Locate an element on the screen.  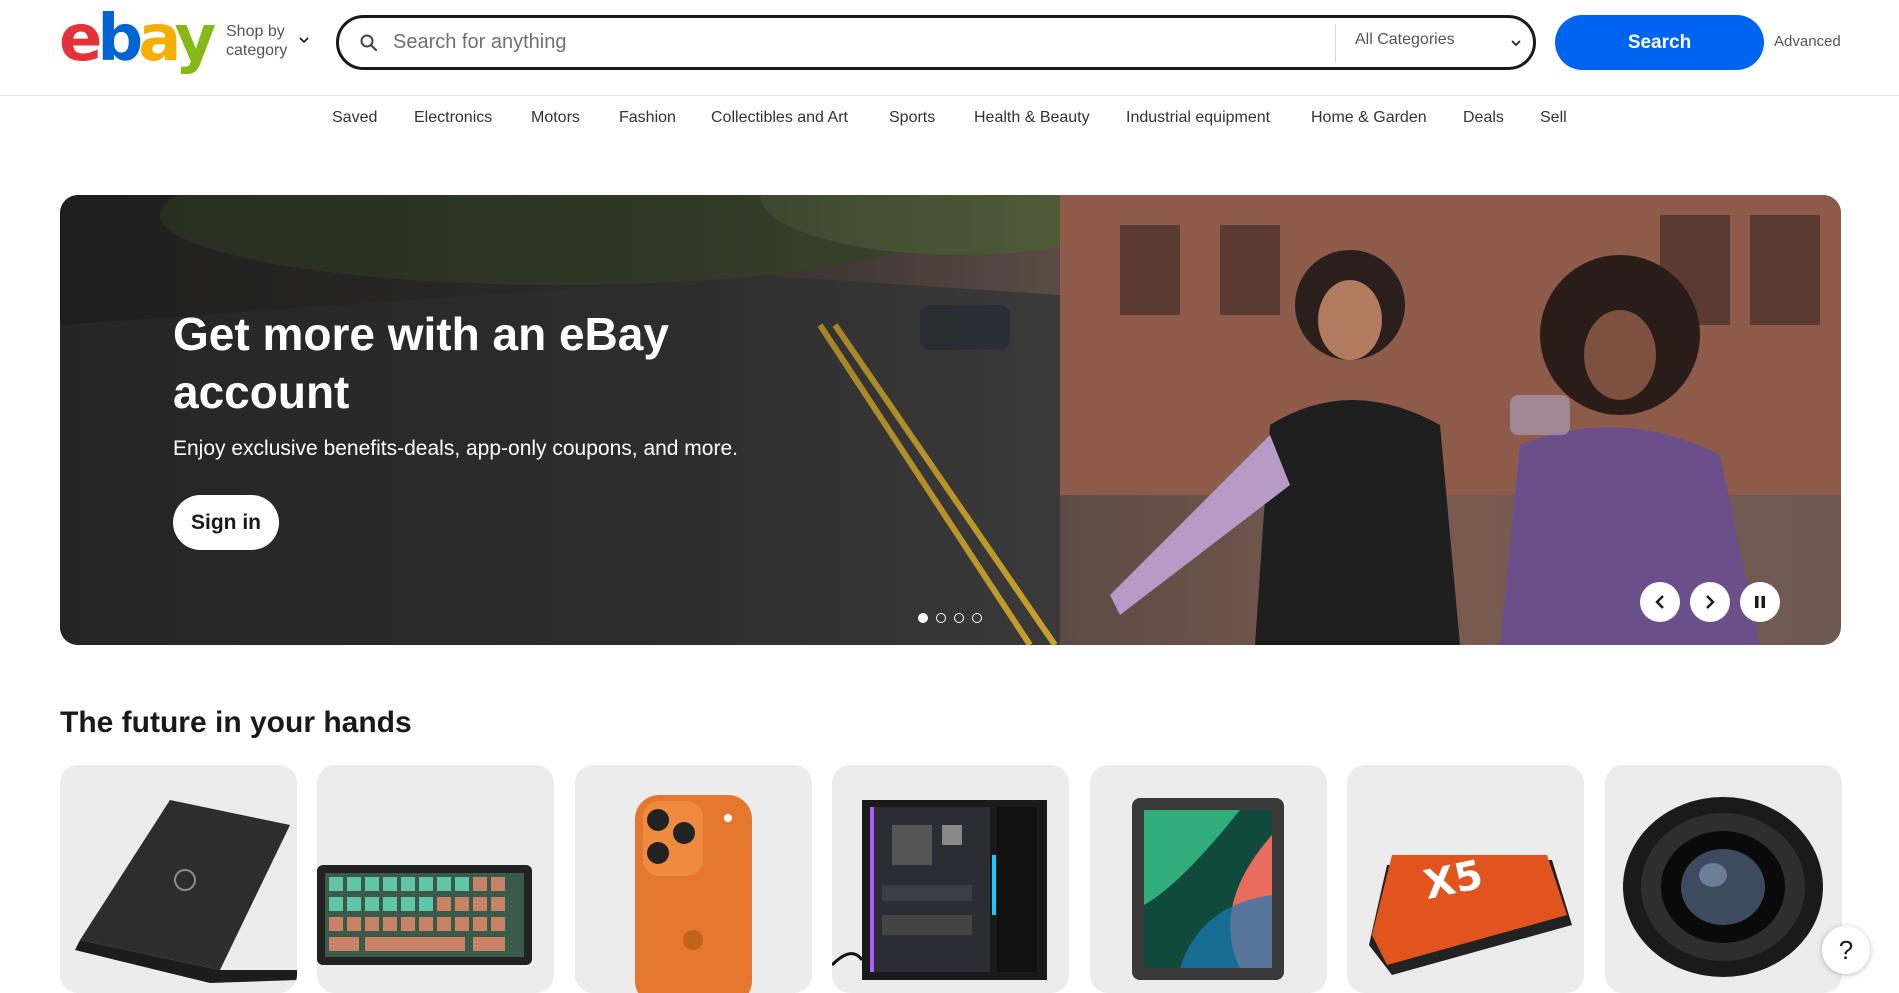
product-card-desktop-tower is located at coordinates (950, 879).